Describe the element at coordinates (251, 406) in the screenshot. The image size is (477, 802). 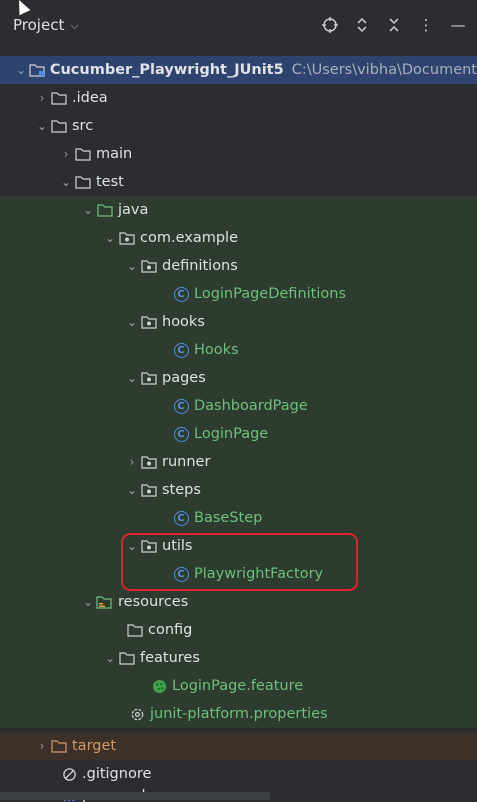
I see `tree-item-label: DashboardPage` at that location.